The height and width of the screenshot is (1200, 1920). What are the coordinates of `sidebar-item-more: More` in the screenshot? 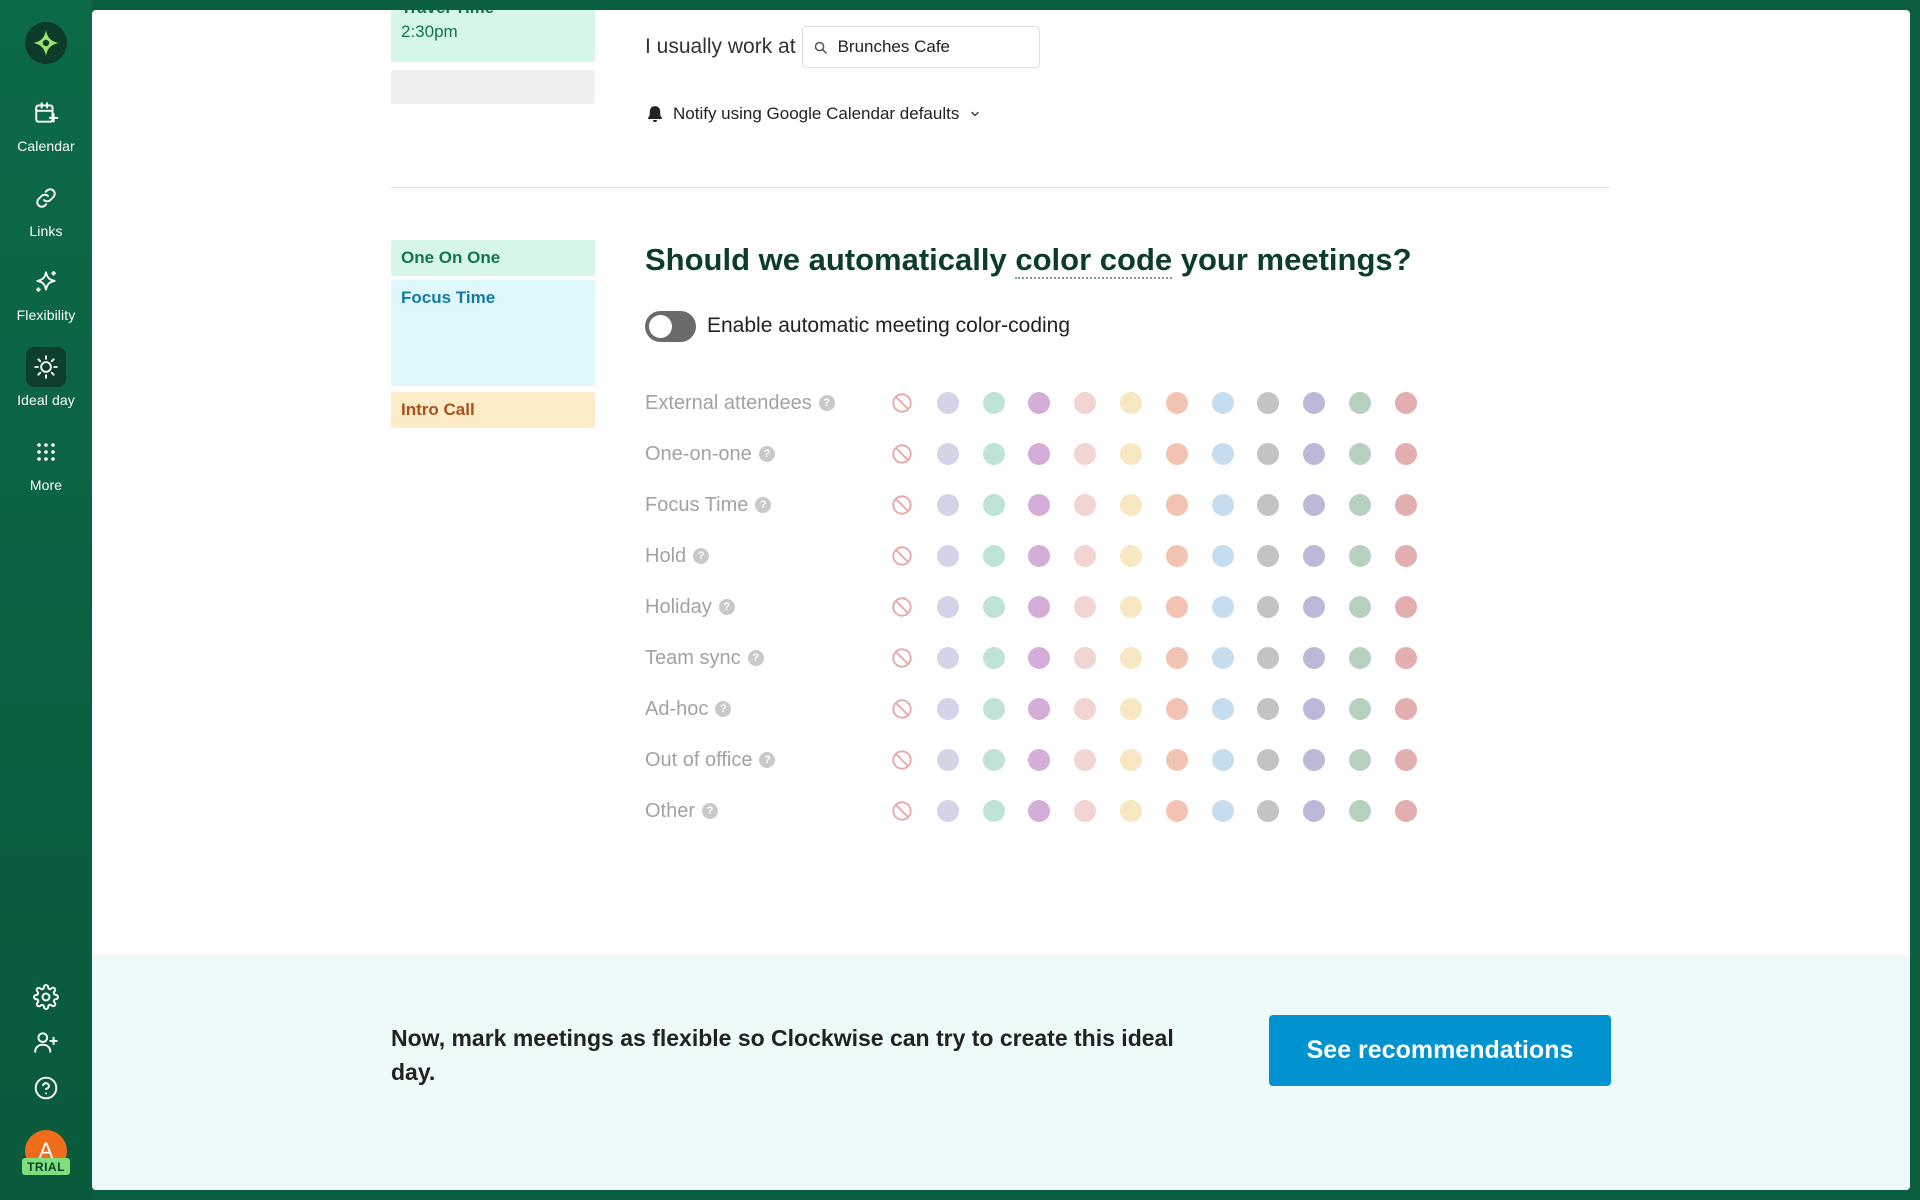 It's located at (46, 467).